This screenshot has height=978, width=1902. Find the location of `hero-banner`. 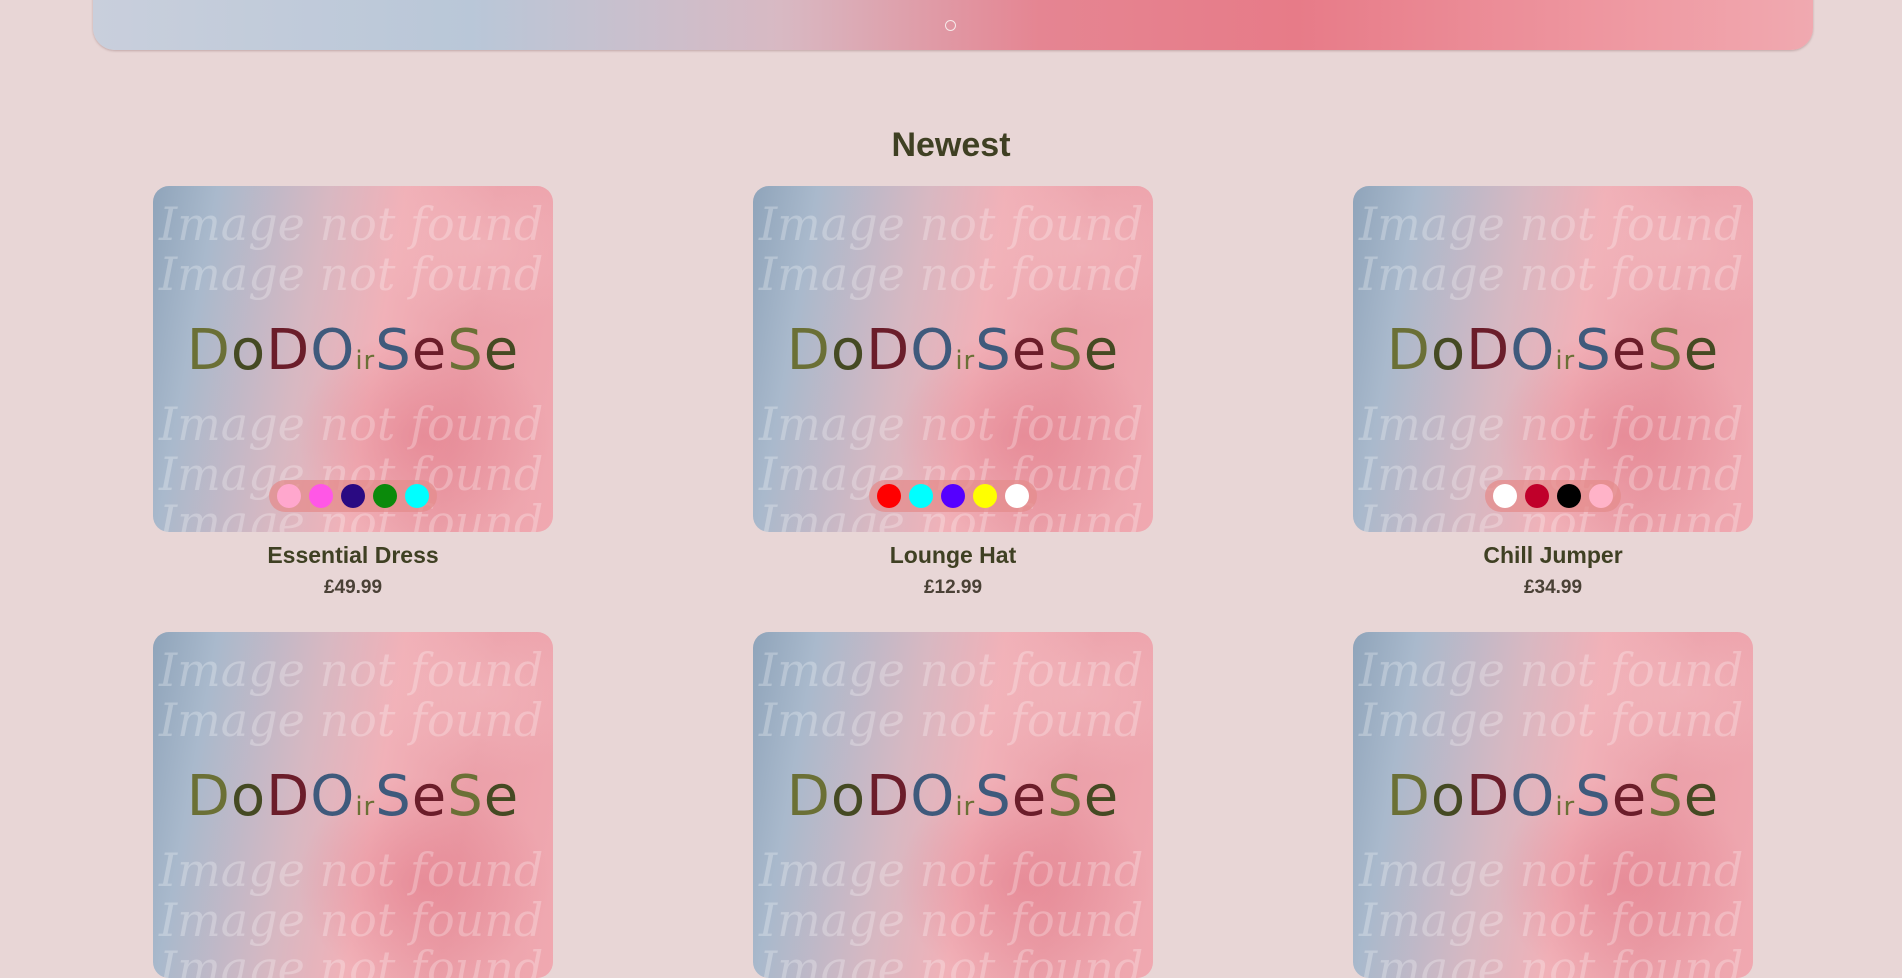

hero-banner is located at coordinates (953, 25).